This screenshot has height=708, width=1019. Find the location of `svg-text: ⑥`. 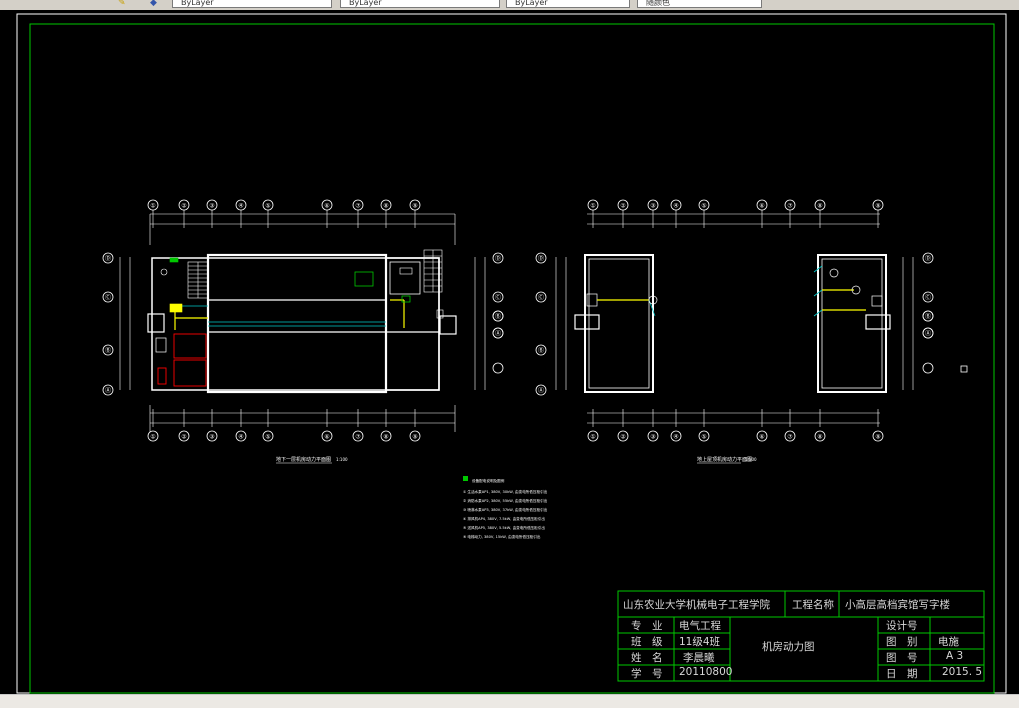

svg-text: ⑥ is located at coordinates (326, 206).